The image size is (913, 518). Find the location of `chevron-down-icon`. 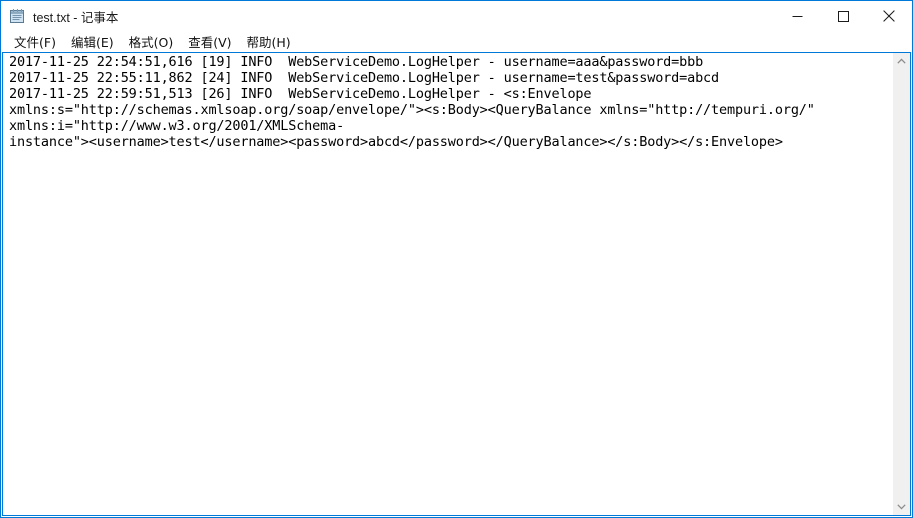

chevron-down-icon is located at coordinates (901, 506).